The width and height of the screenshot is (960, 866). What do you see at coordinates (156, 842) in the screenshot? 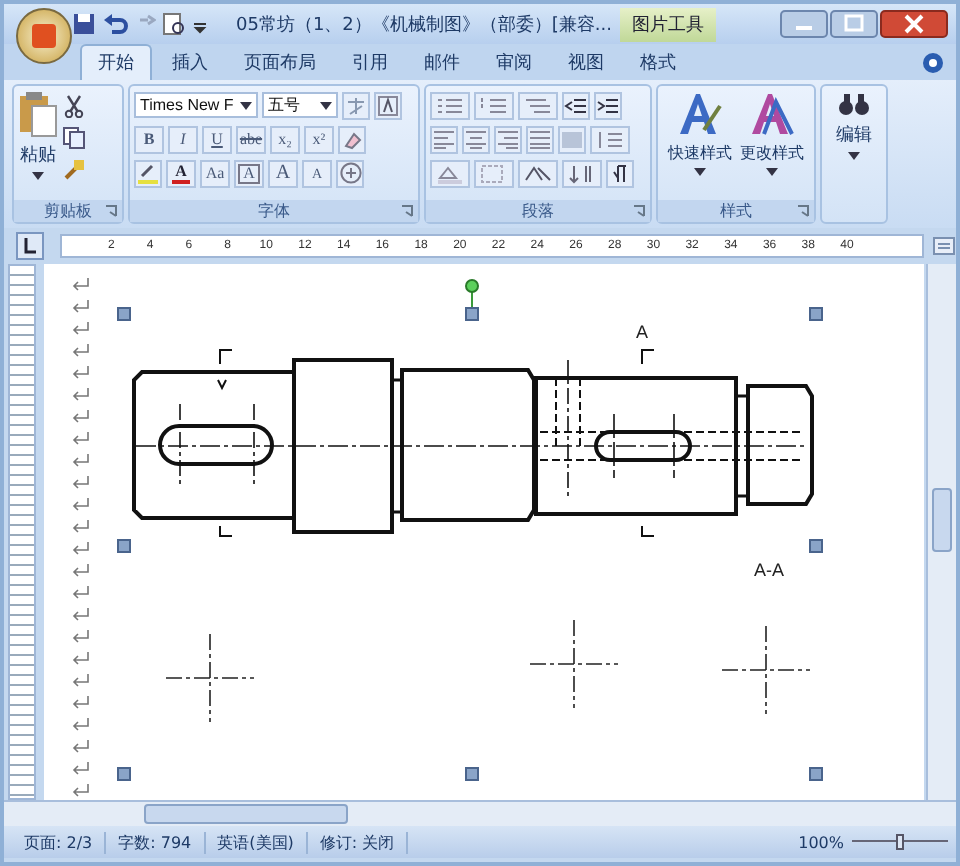
I see `status-item: 字数: 794` at bounding box center [156, 842].